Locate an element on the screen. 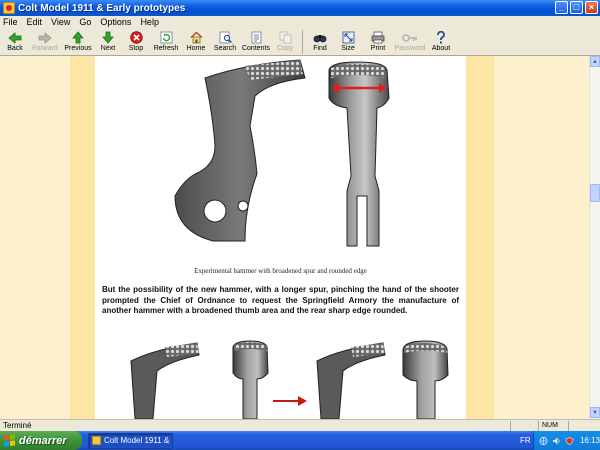 This screenshot has height=450, width=600. page-background-left is located at coordinates (35, 237).